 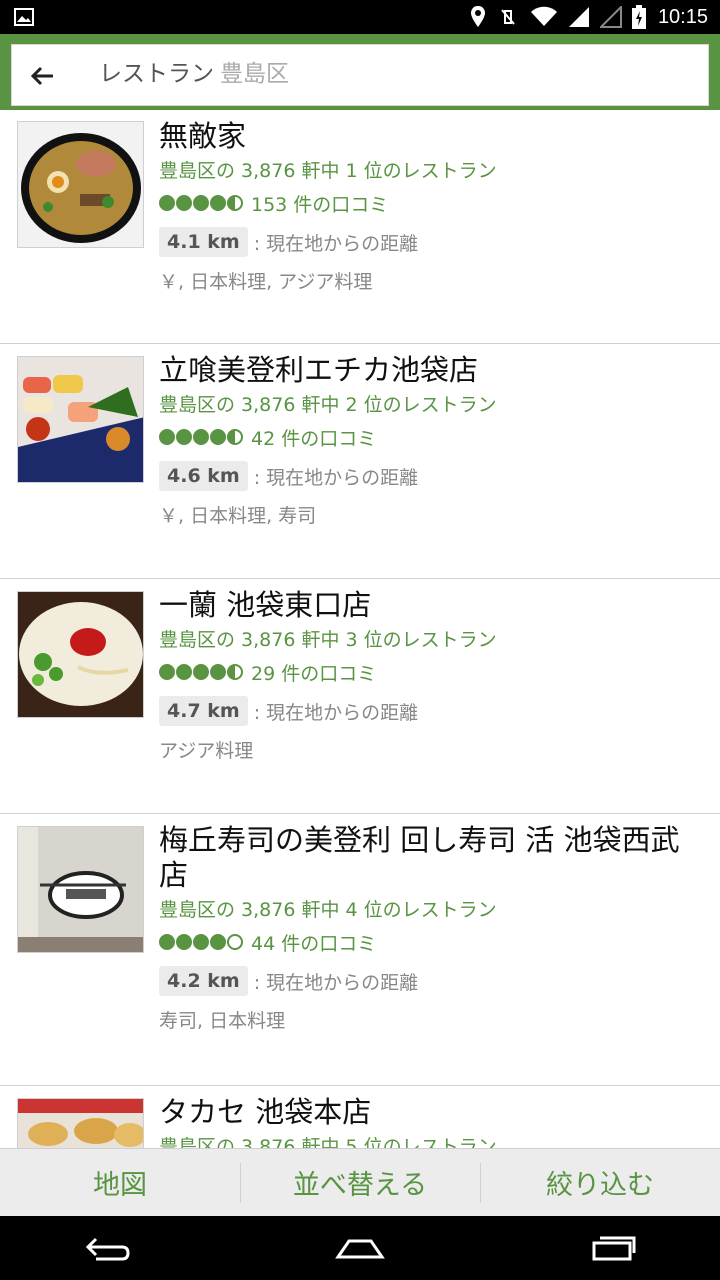 I want to click on location-icon, so click(x=477, y=16).